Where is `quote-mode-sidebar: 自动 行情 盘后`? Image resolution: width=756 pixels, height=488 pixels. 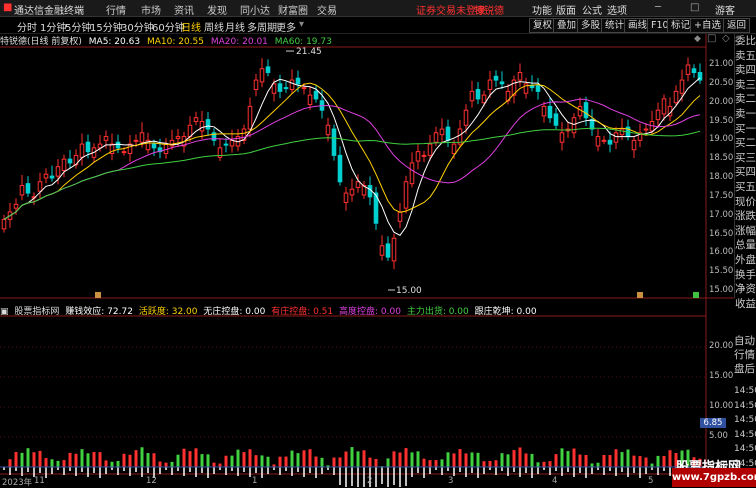
quote-mode-sidebar: 自动 行情 盘后 is located at coordinates (745, 358).